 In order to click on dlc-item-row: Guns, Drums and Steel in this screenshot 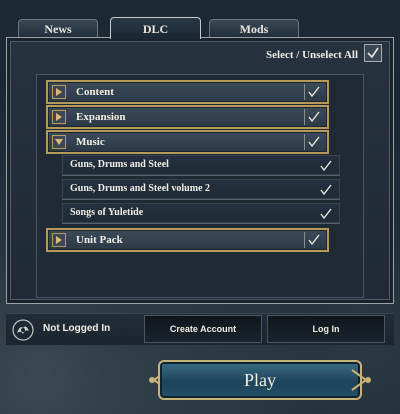, I will do `click(201, 165)`.